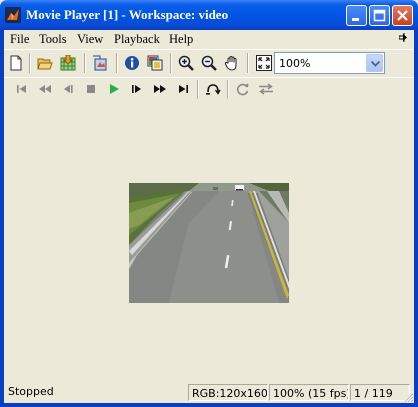 Image resolution: width=418 pixels, height=407 pixels. I want to click on zoom-fps-cell: 100% (15 fps), so click(309, 392).